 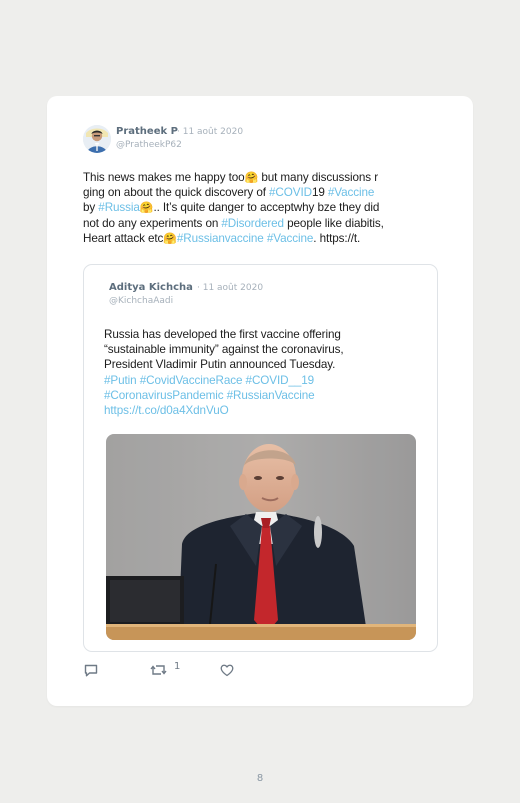 I want to click on tweet-date: · 11 août 2020, so click(x=210, y=132).